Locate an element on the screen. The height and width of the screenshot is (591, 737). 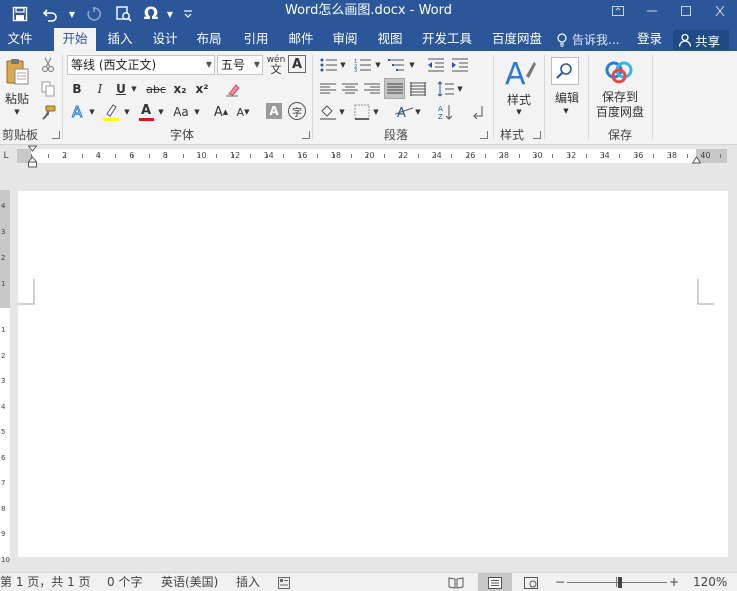
italic-button: I is located at coordinates (100, 89).